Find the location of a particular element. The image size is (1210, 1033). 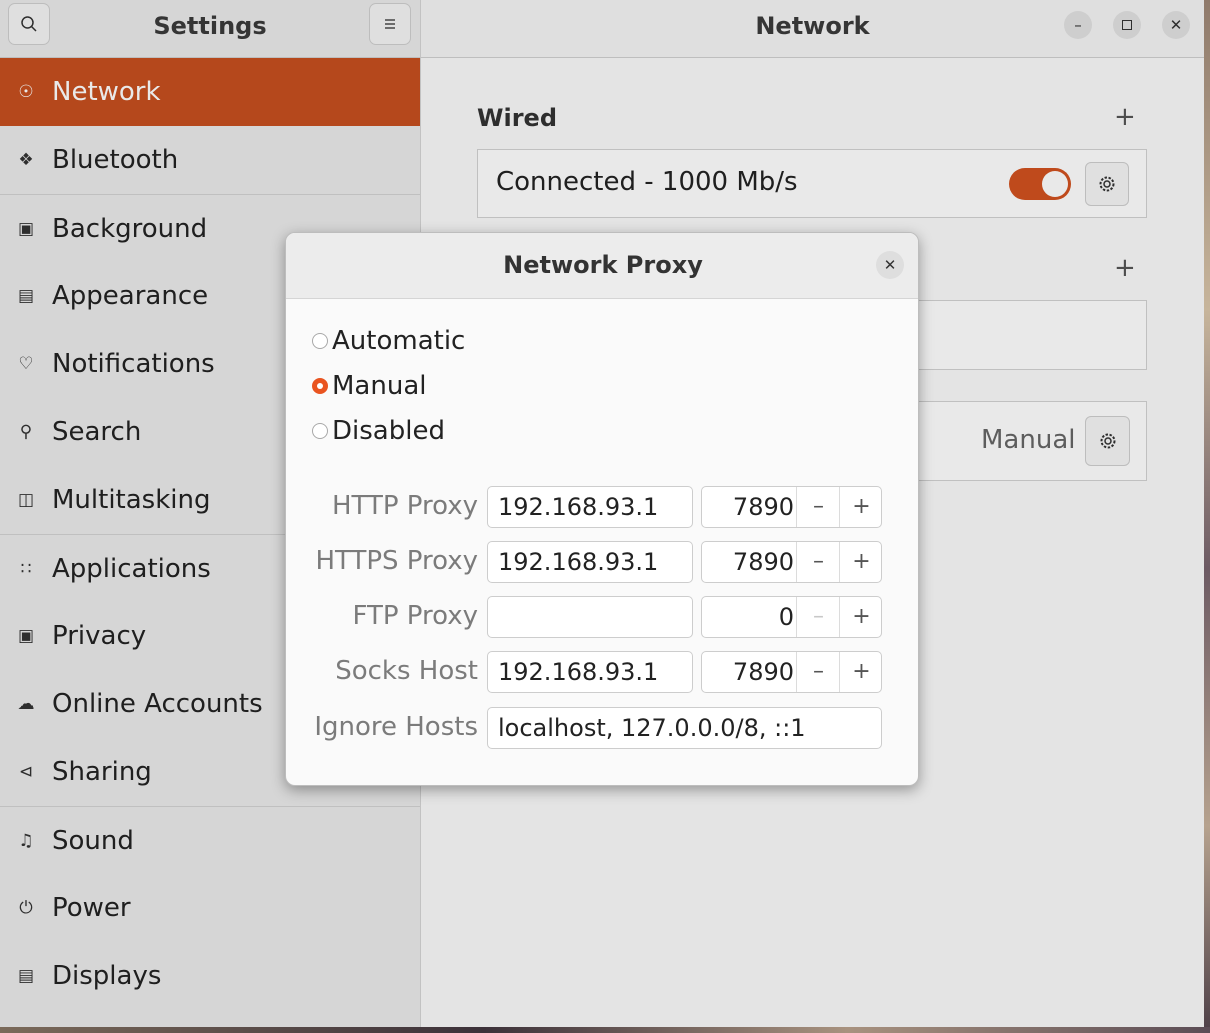

http-proxy-port-stepper: 7890 – + is located at coordinates (791, 507).